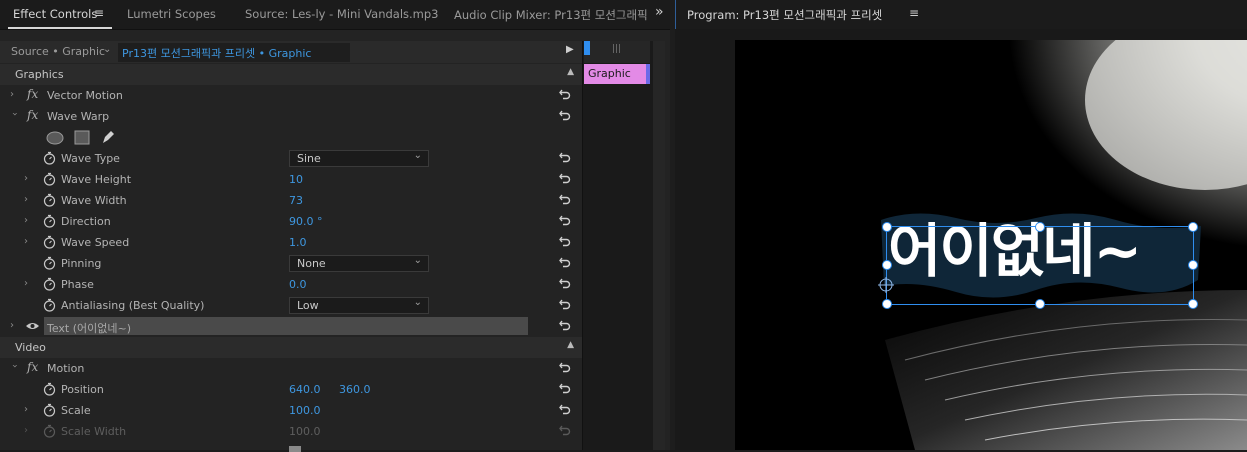  Describe the element at coordinates (617, 245) in the screenshot. I see `mini-timeline` at that location.